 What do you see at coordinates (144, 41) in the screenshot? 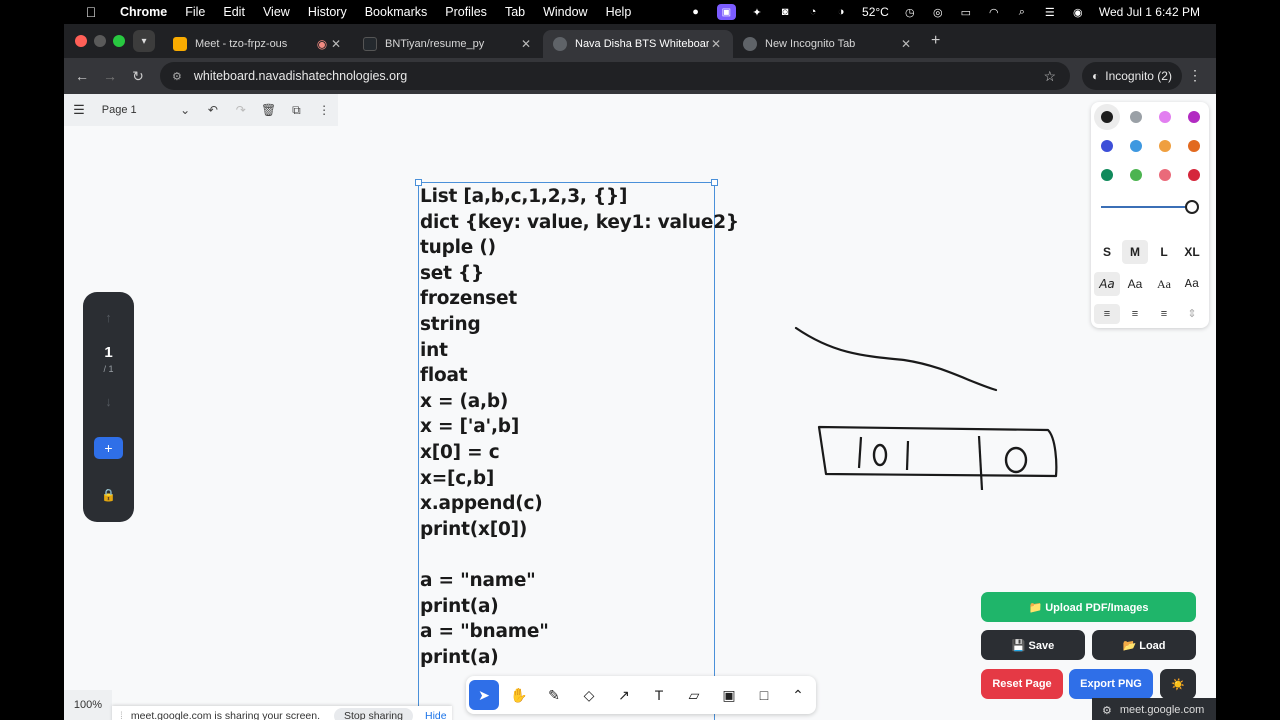
I see `tab-search-icon: ▾` at bounding box center [144, 41].